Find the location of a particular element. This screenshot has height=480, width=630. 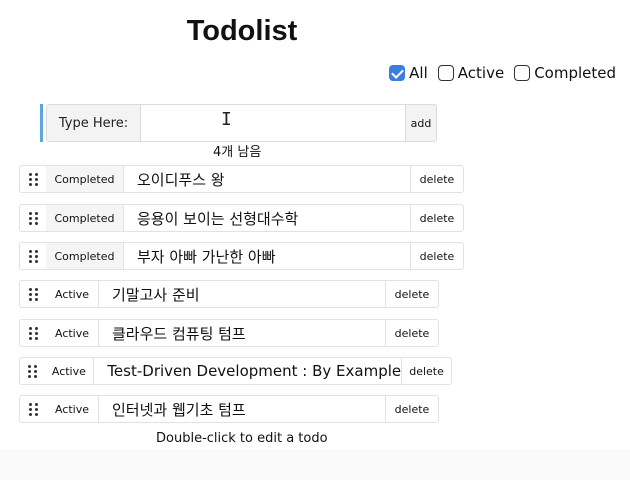

filter-active-label: Active is located at coordinates (481, 73).